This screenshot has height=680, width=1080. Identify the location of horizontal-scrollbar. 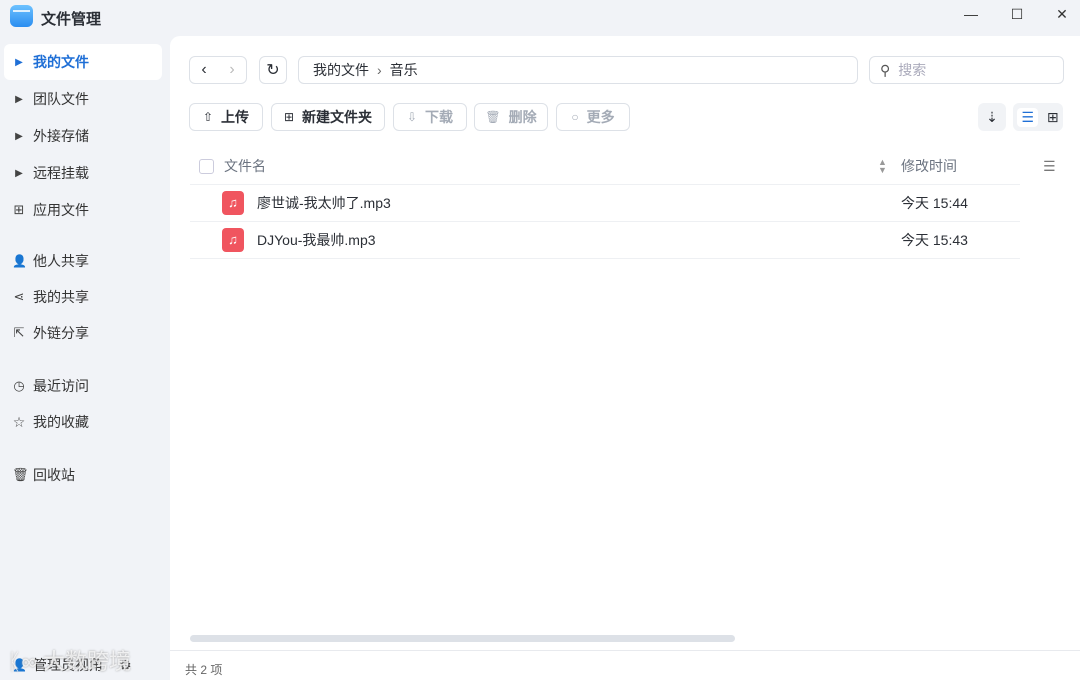
(462, 638).